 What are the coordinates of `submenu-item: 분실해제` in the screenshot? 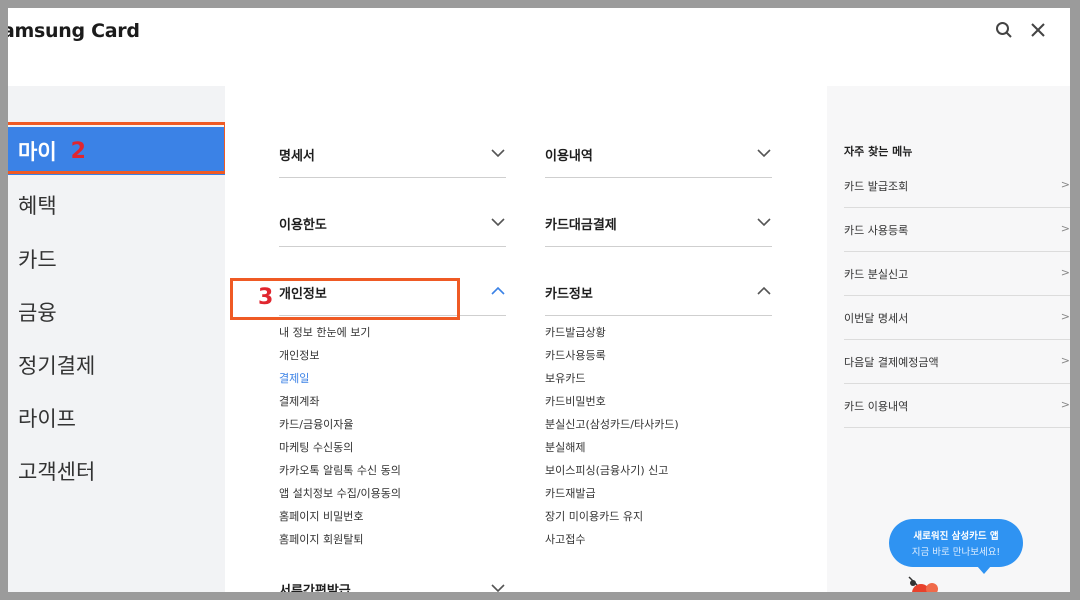 It's located at (612, 447).